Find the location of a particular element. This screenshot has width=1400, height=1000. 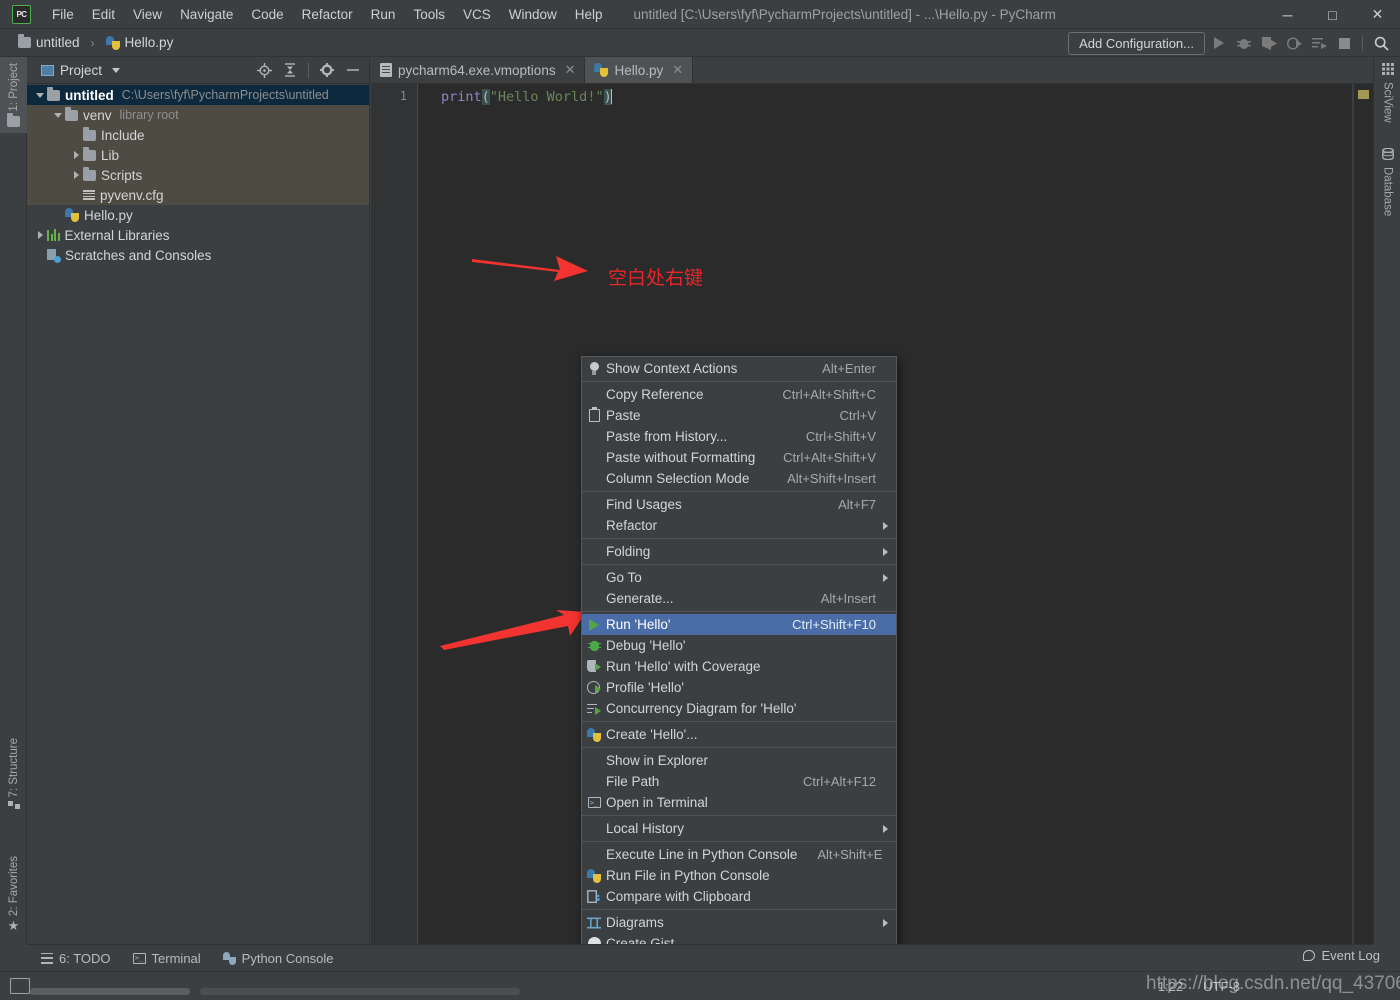

menu-item-find-usages: Find Usages Alt+F7 is located at coordinates (739, 504).